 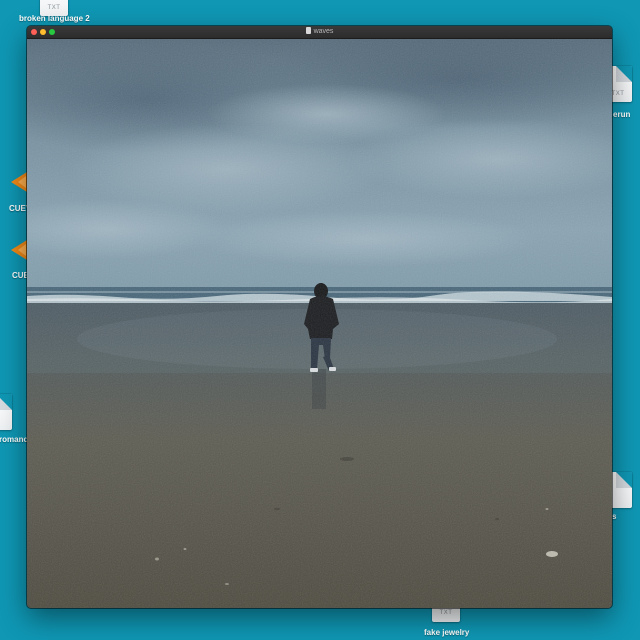 I want to click on file-label: s, so click(x=614, y=516).